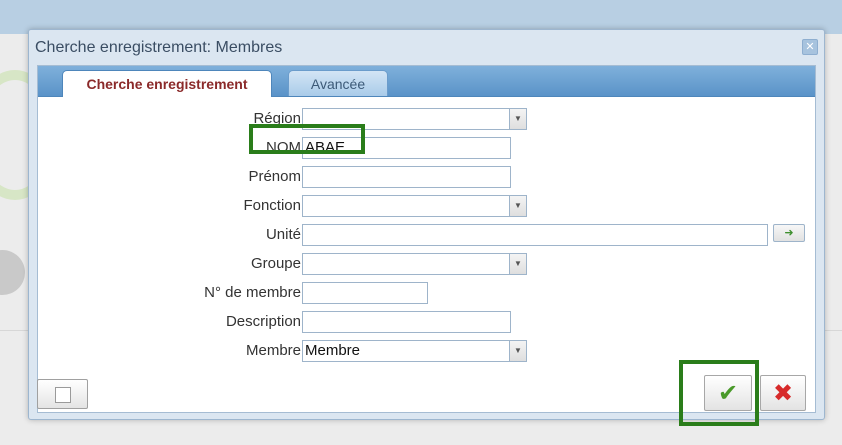 This screenshot has height=445, width=842. I want to click on tab-search: Cherche enregistrement, so click(167, 83).